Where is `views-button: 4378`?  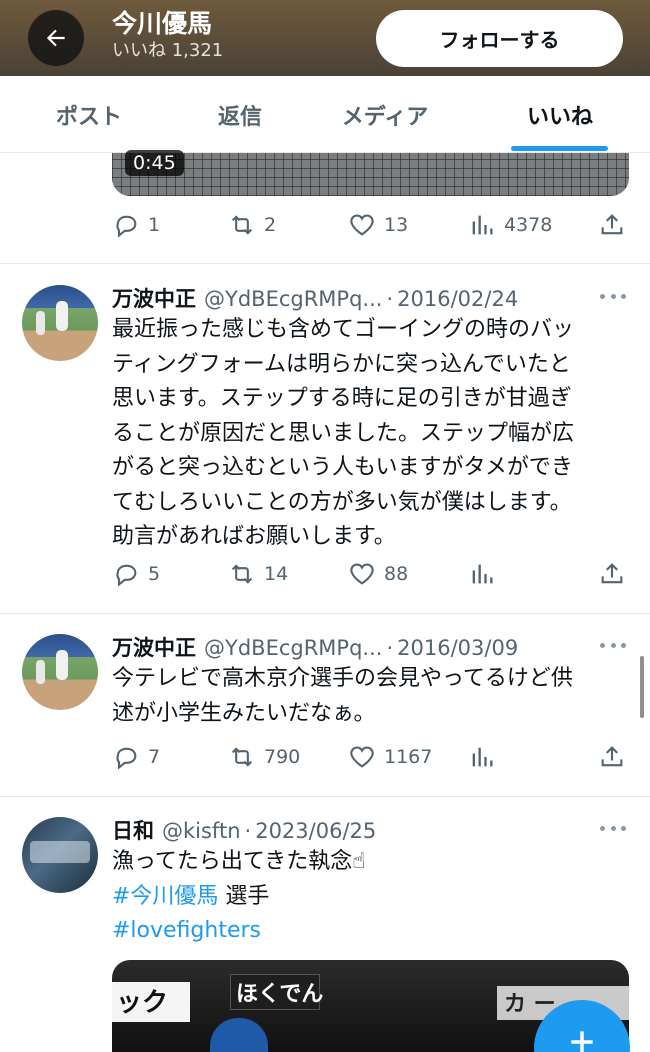
views-button: 4378 is located at coordinates (510, 225).